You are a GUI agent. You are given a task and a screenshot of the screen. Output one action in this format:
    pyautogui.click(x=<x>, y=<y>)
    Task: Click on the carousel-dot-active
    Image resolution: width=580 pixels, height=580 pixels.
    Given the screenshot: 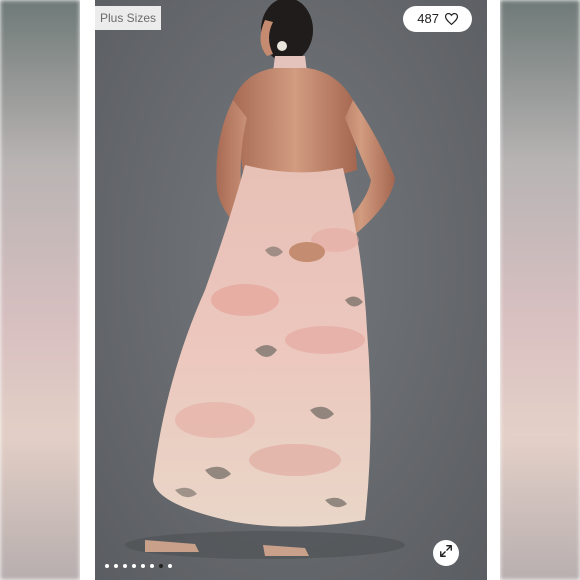 What is the action you would take?
    pyautogui.click(x=161, y=566)
    